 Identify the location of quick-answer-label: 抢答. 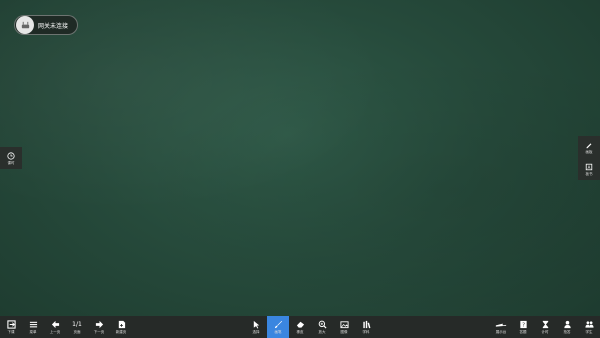
(567, 332).